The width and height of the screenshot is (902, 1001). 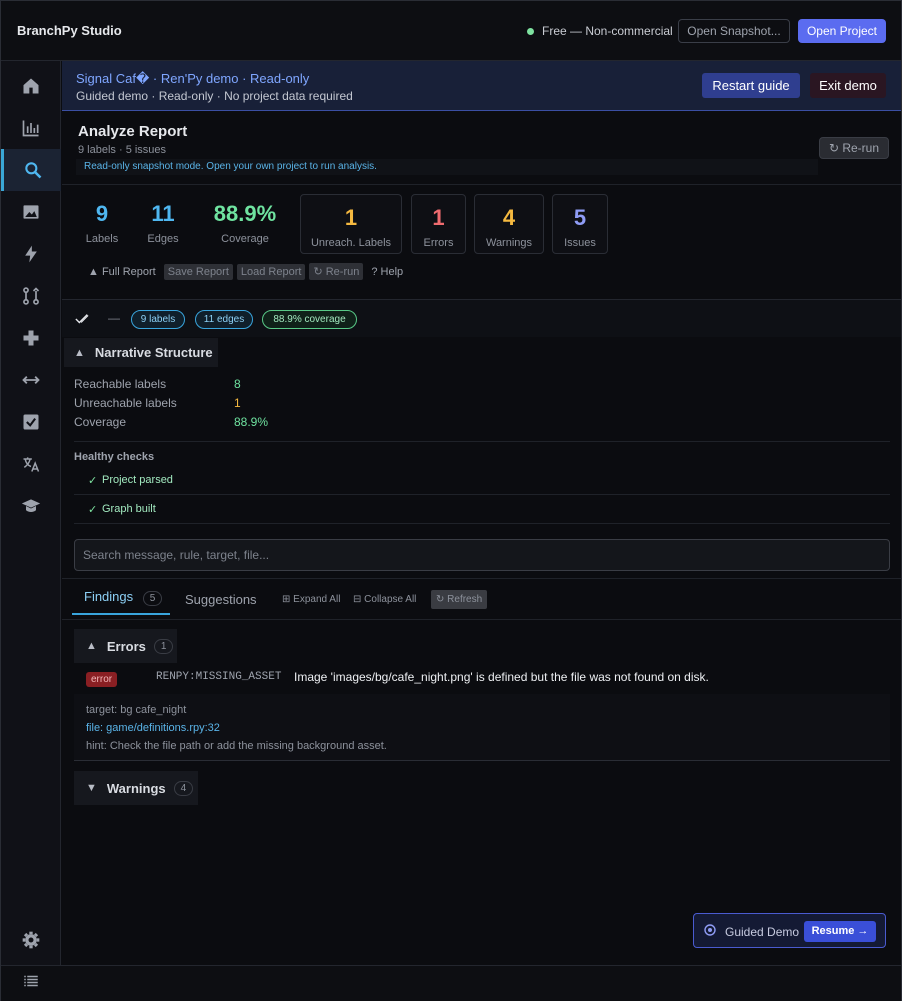 I want to click on sidebar-item-performance, so click(x=31, y=254).